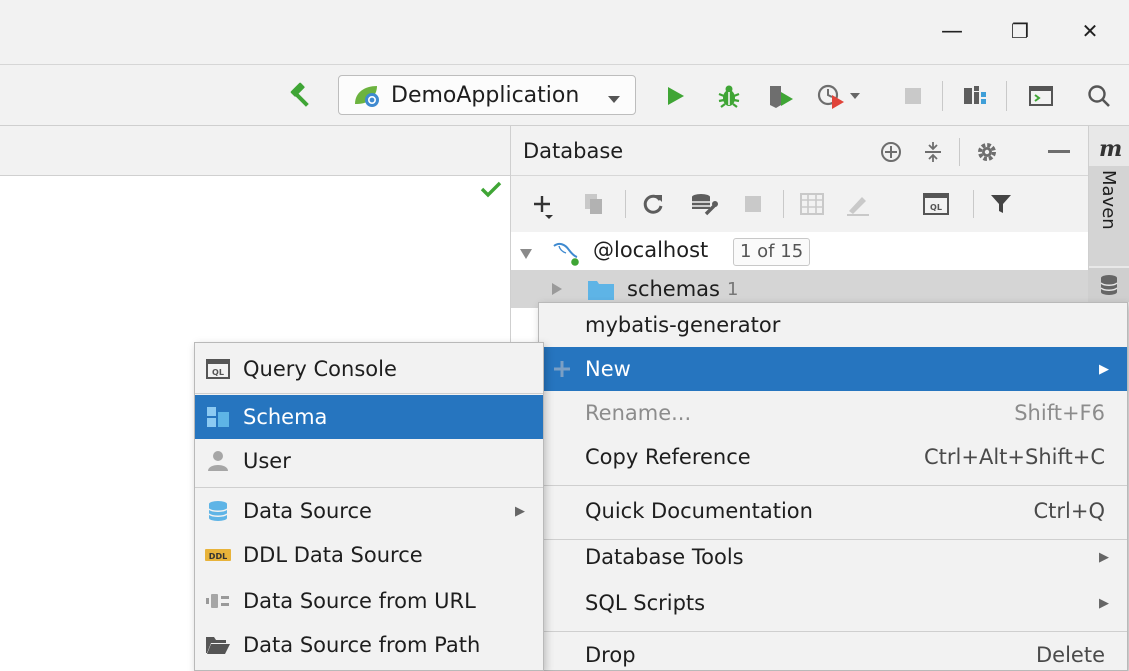 The width and height of the screenshot is (1129, 671). What do you see at coordinates (781, 96) in the screenshot?
I see `coverage-icon` at bounding box center [781, 96].